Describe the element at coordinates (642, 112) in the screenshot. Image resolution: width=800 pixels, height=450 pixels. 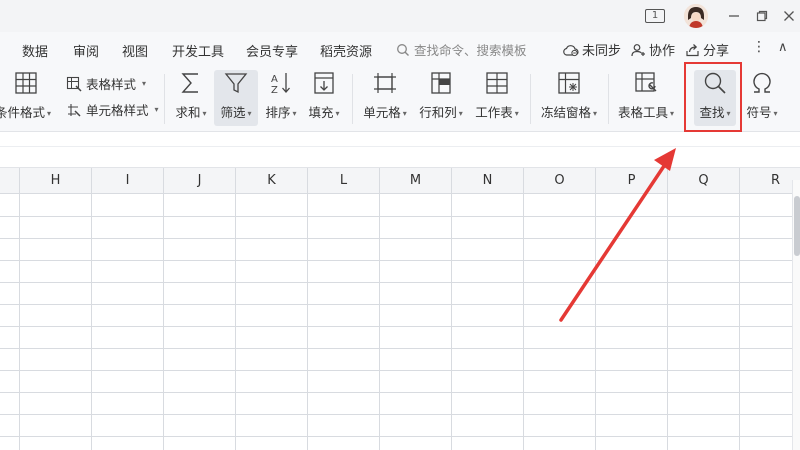
I see `table-tools-label: 表格工具` at that location.